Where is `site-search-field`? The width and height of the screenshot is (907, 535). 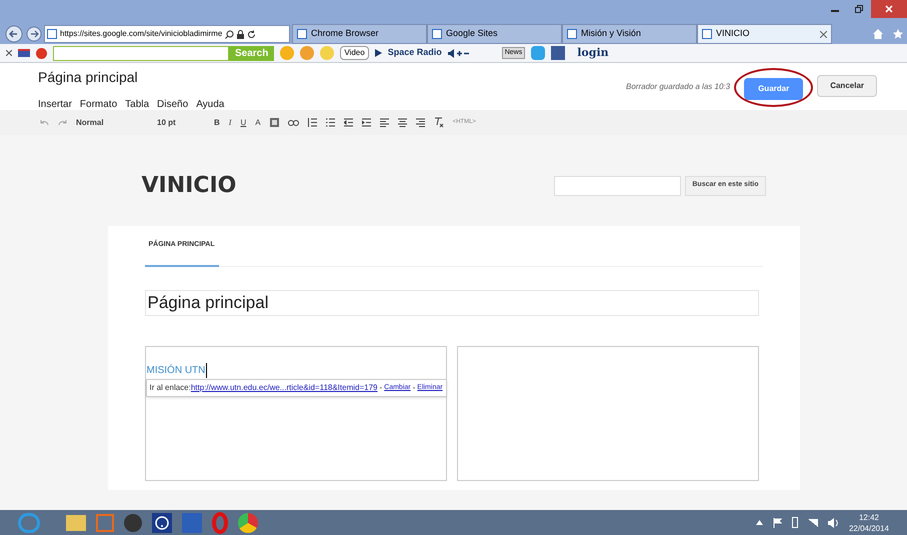
site-search-field is located at coordinates (618, 186).